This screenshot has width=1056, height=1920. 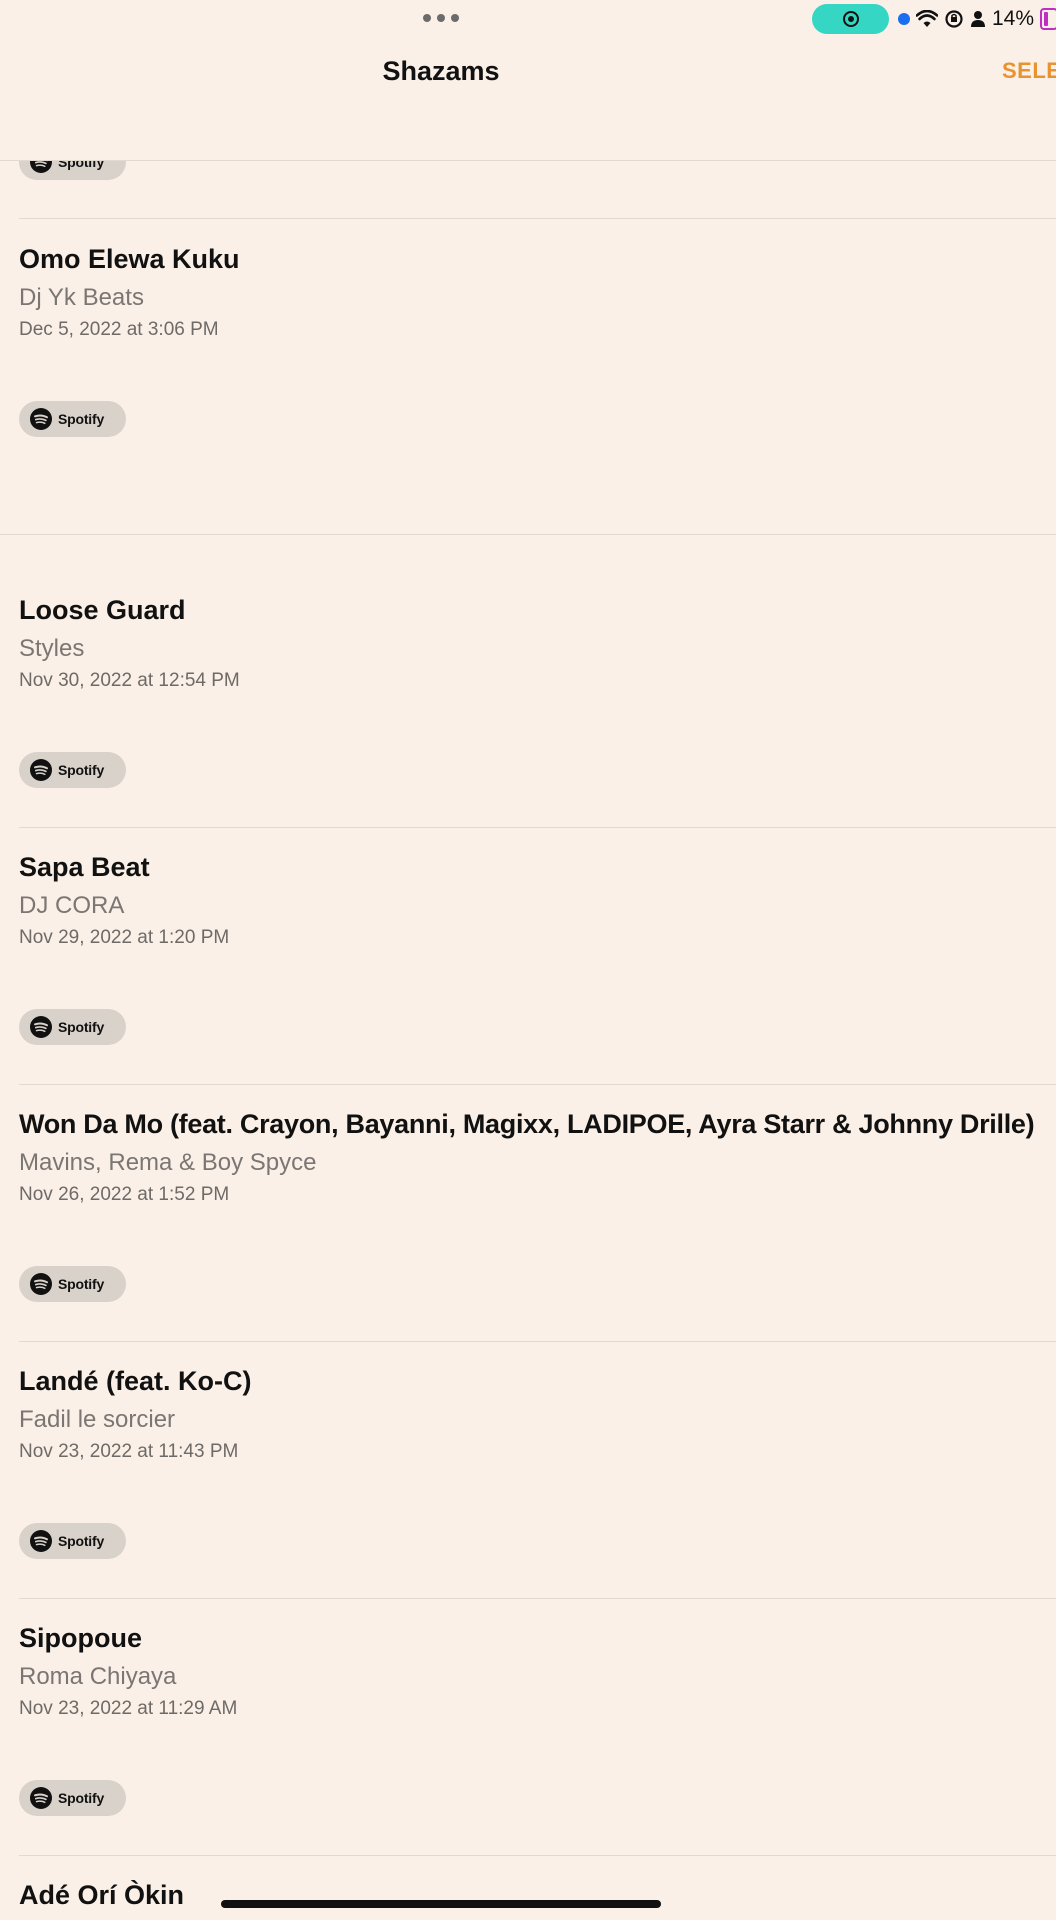 What do you see at coordinates (119, 329) in the screenshot?
I see `song-date: Dec 5, 2022 at 3:06 PM` at bounding box center [119, 329].